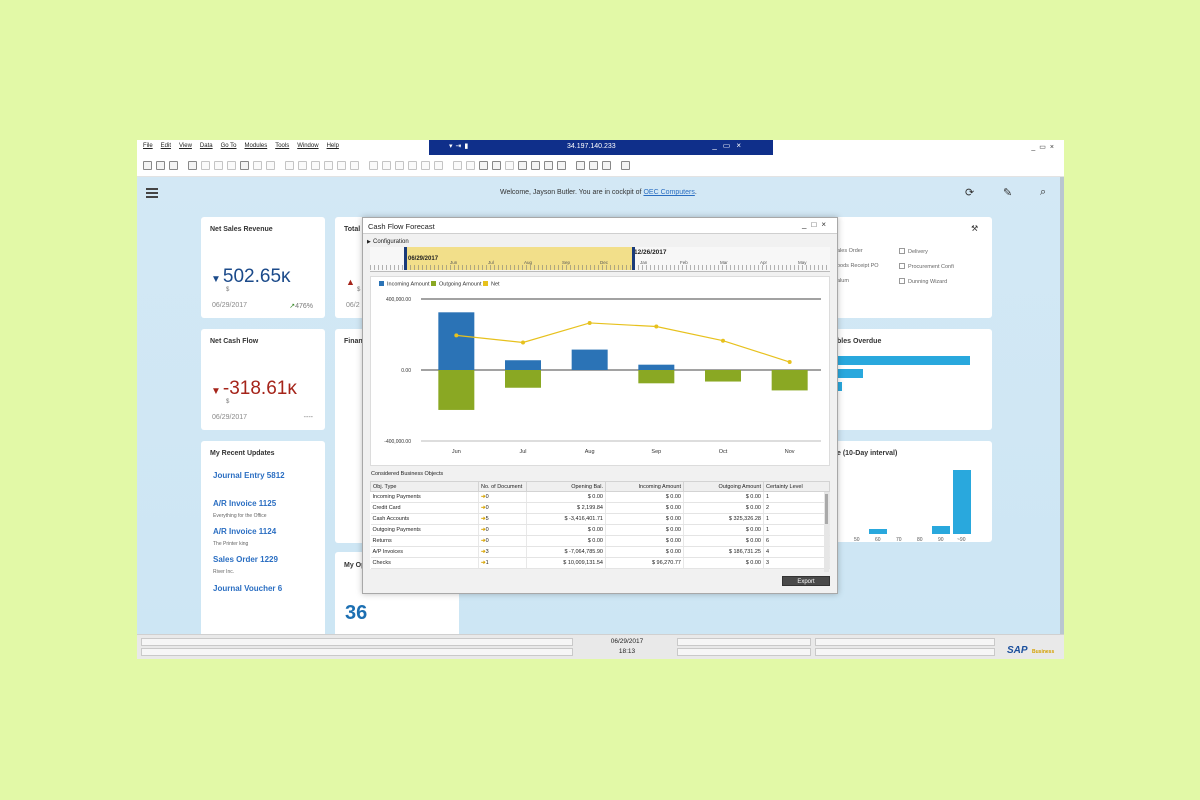 This screenshot has width=1200, height=800. What do you see at coordinates (522, 165) in the screenshot?
I see `calculator-icon` at bounding box center [522, 165].